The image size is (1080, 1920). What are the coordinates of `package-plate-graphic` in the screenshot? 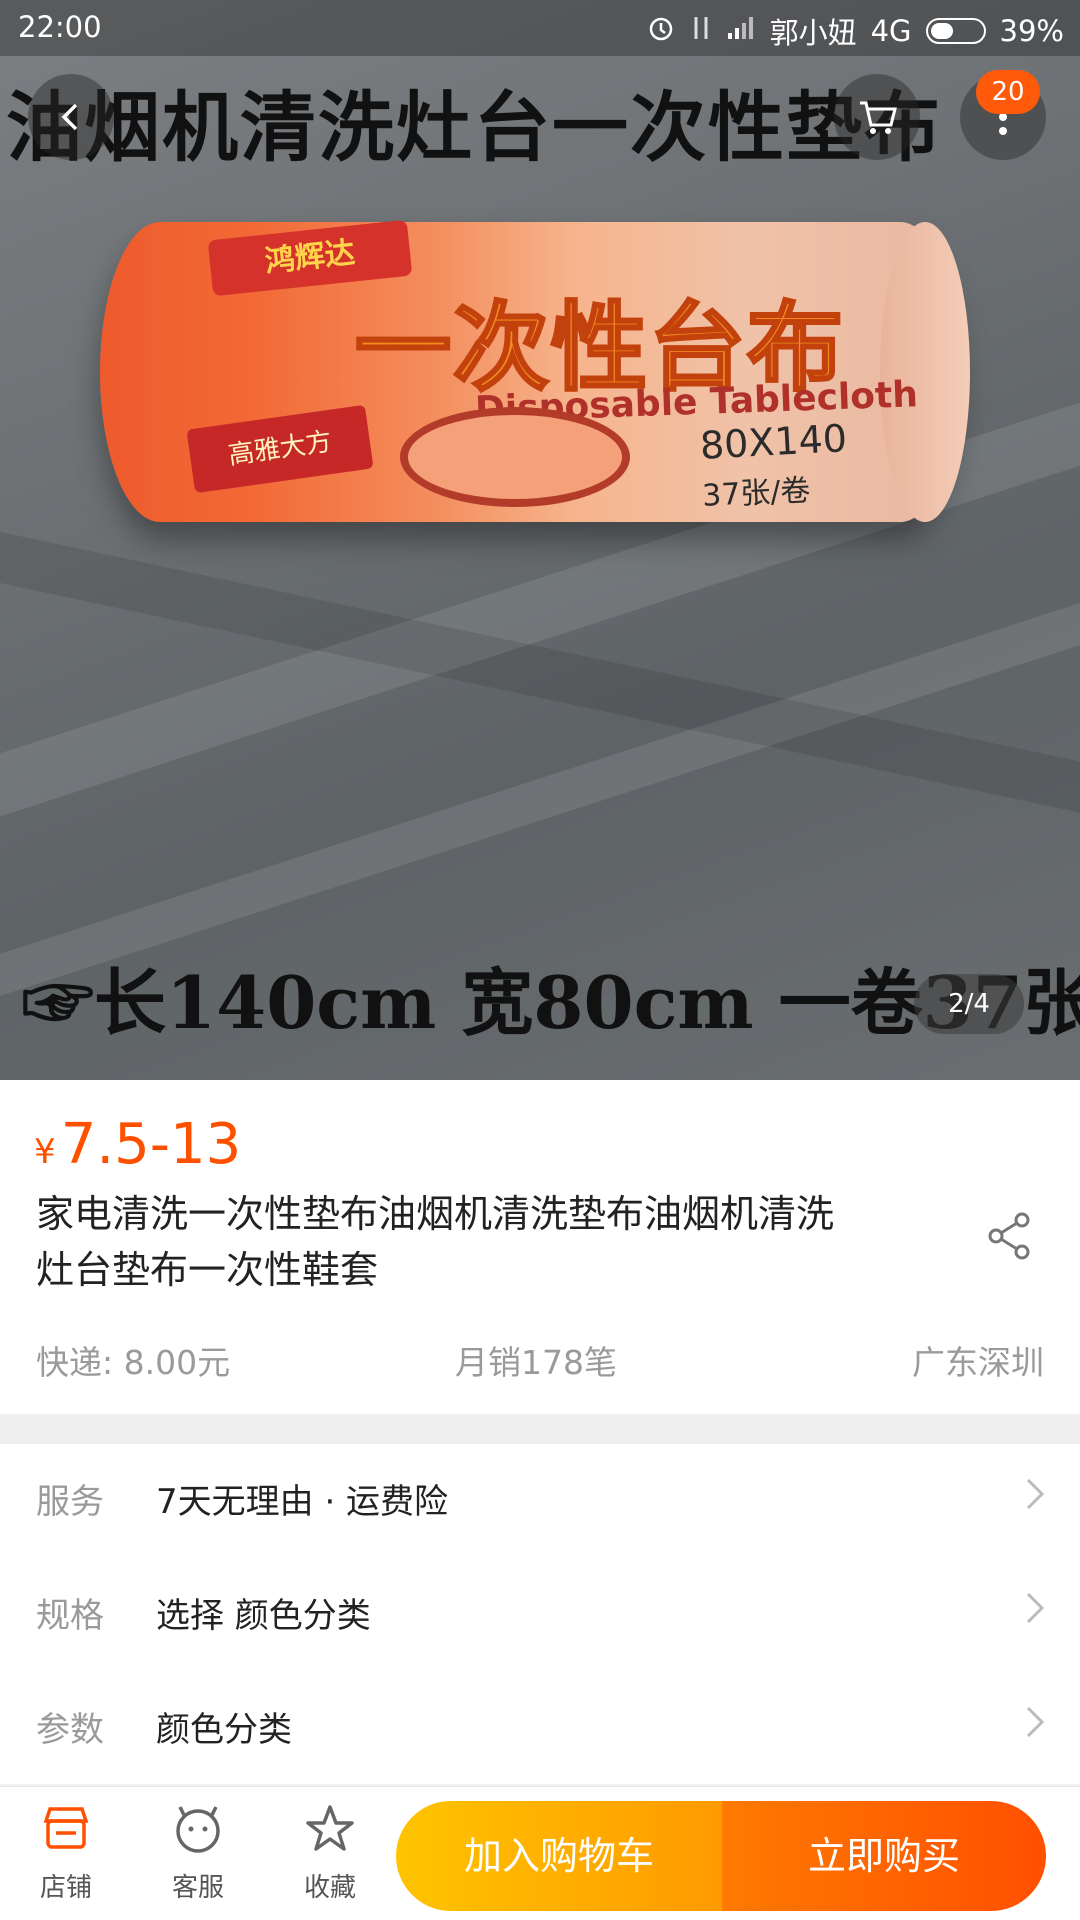 It's located at (515, 457).